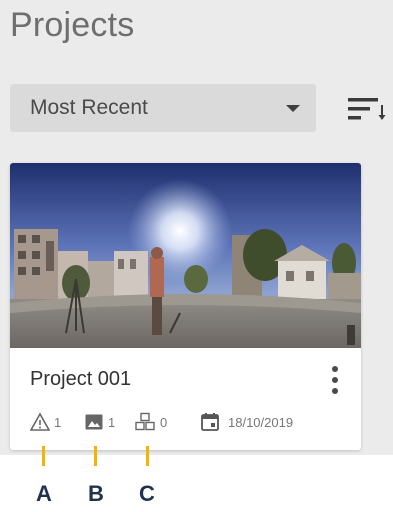  I want to click on callout-label-c: C, so click(147, 493).